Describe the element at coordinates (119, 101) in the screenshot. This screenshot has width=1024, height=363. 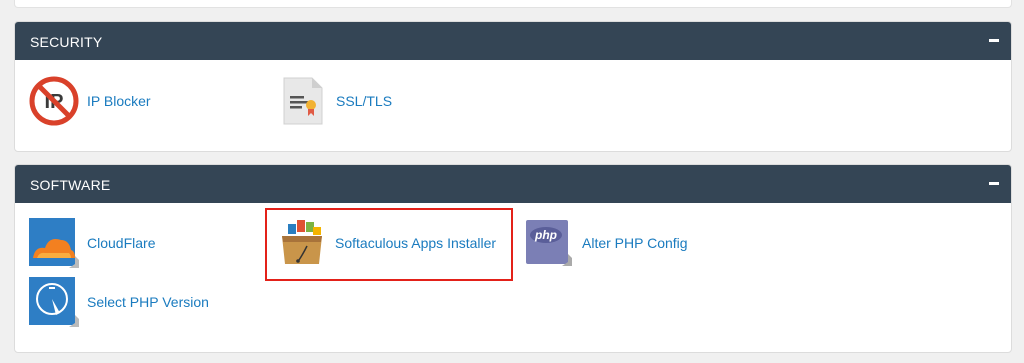
I see `ip-blocker-link: IP Blocker` at that location.